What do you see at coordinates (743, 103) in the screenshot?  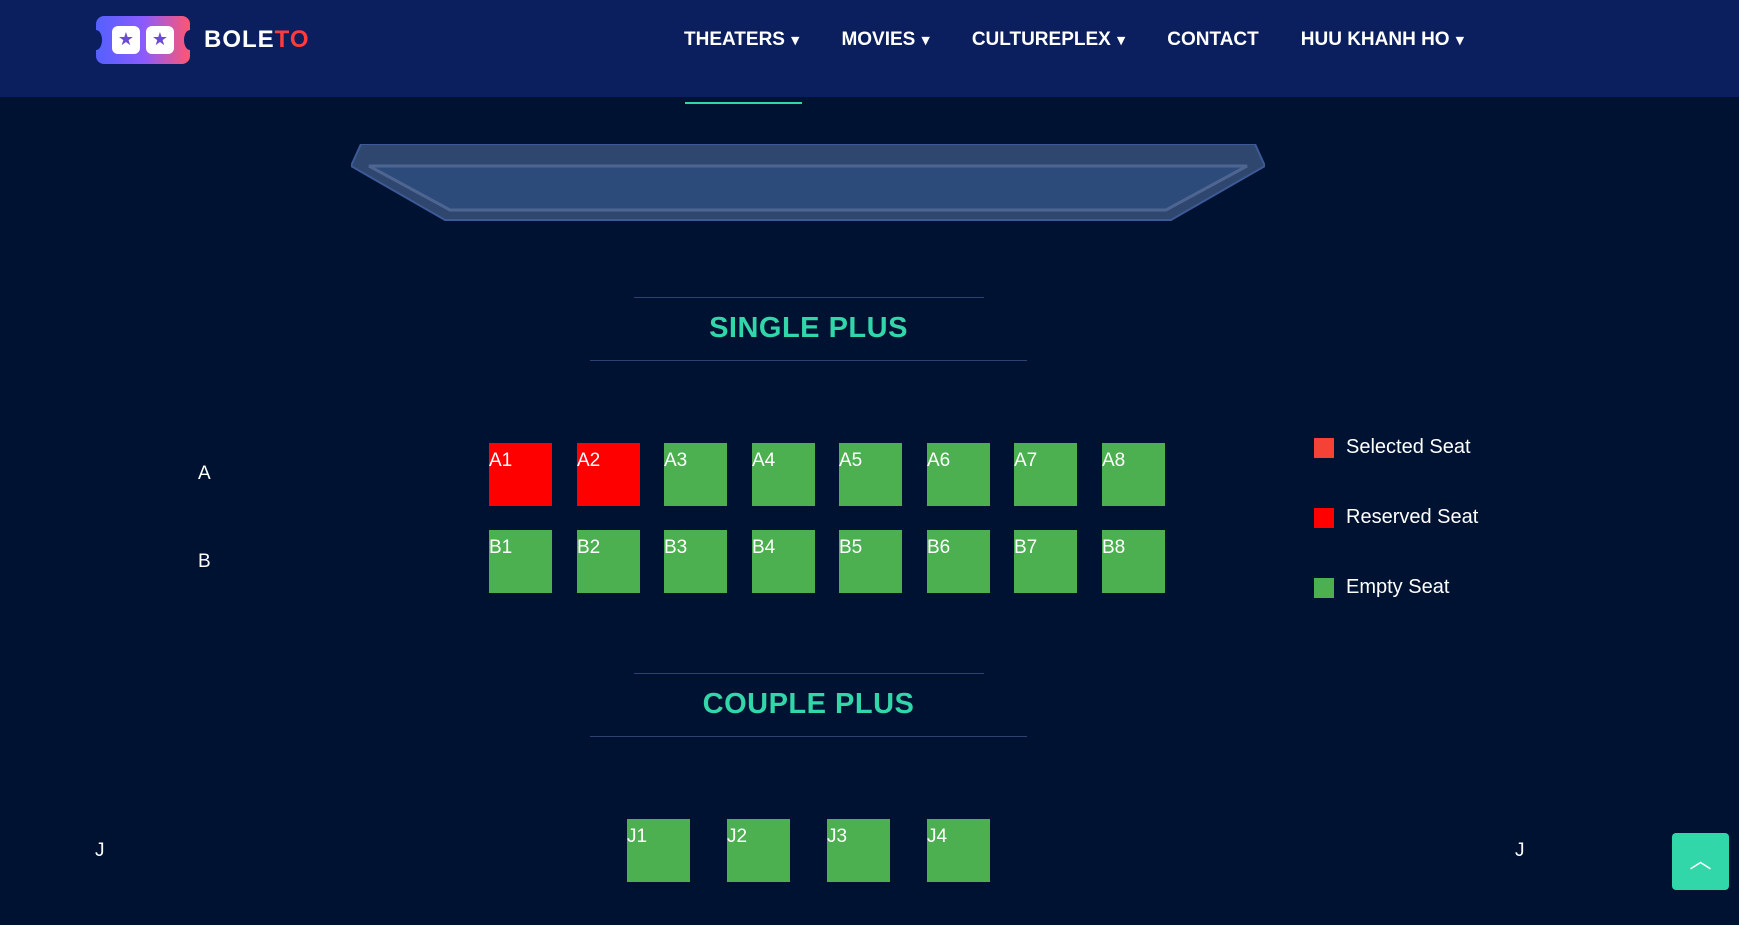 I see `active-nav-indicator` at bounding box center [743, 103].